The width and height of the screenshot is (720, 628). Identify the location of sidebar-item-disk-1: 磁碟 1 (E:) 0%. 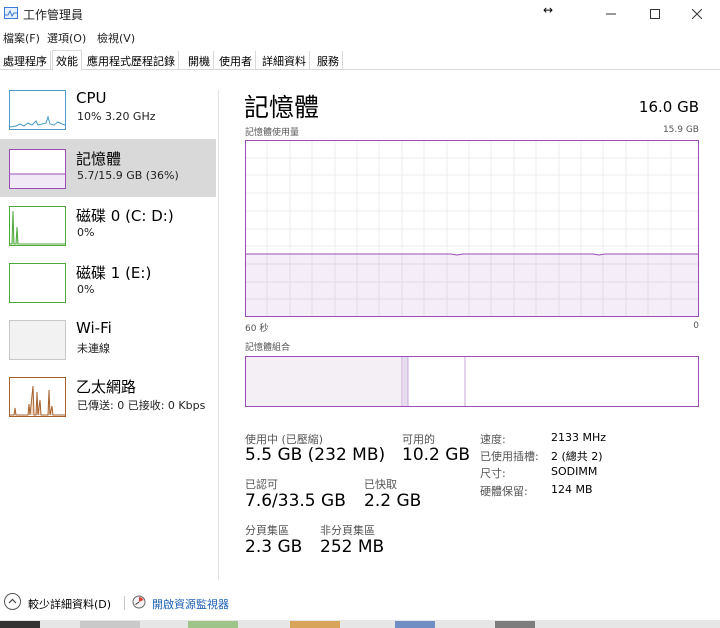
(108, 282).